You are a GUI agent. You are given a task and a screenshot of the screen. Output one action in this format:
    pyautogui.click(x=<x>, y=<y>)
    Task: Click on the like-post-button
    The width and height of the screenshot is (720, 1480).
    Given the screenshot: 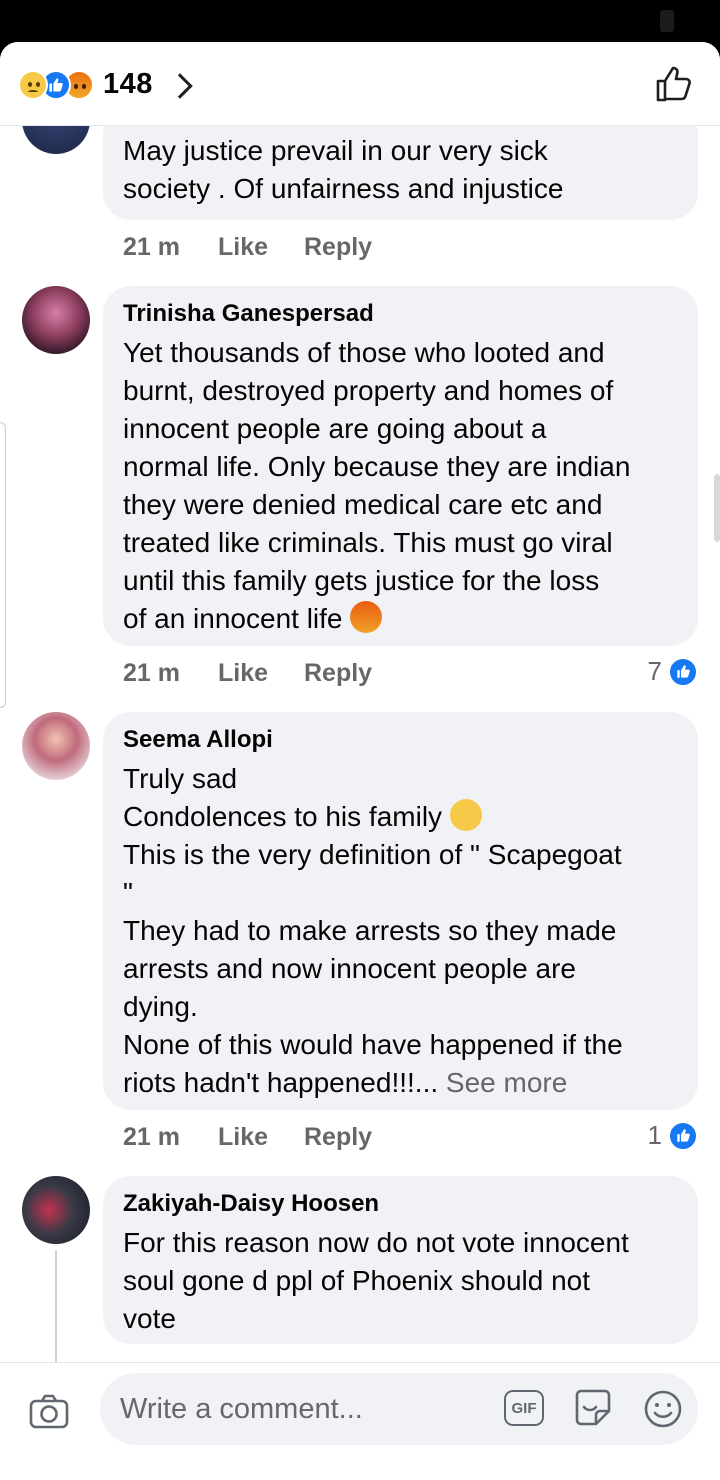 What is the action you would take?
    pyautogui.click(x=674, y=84)
    